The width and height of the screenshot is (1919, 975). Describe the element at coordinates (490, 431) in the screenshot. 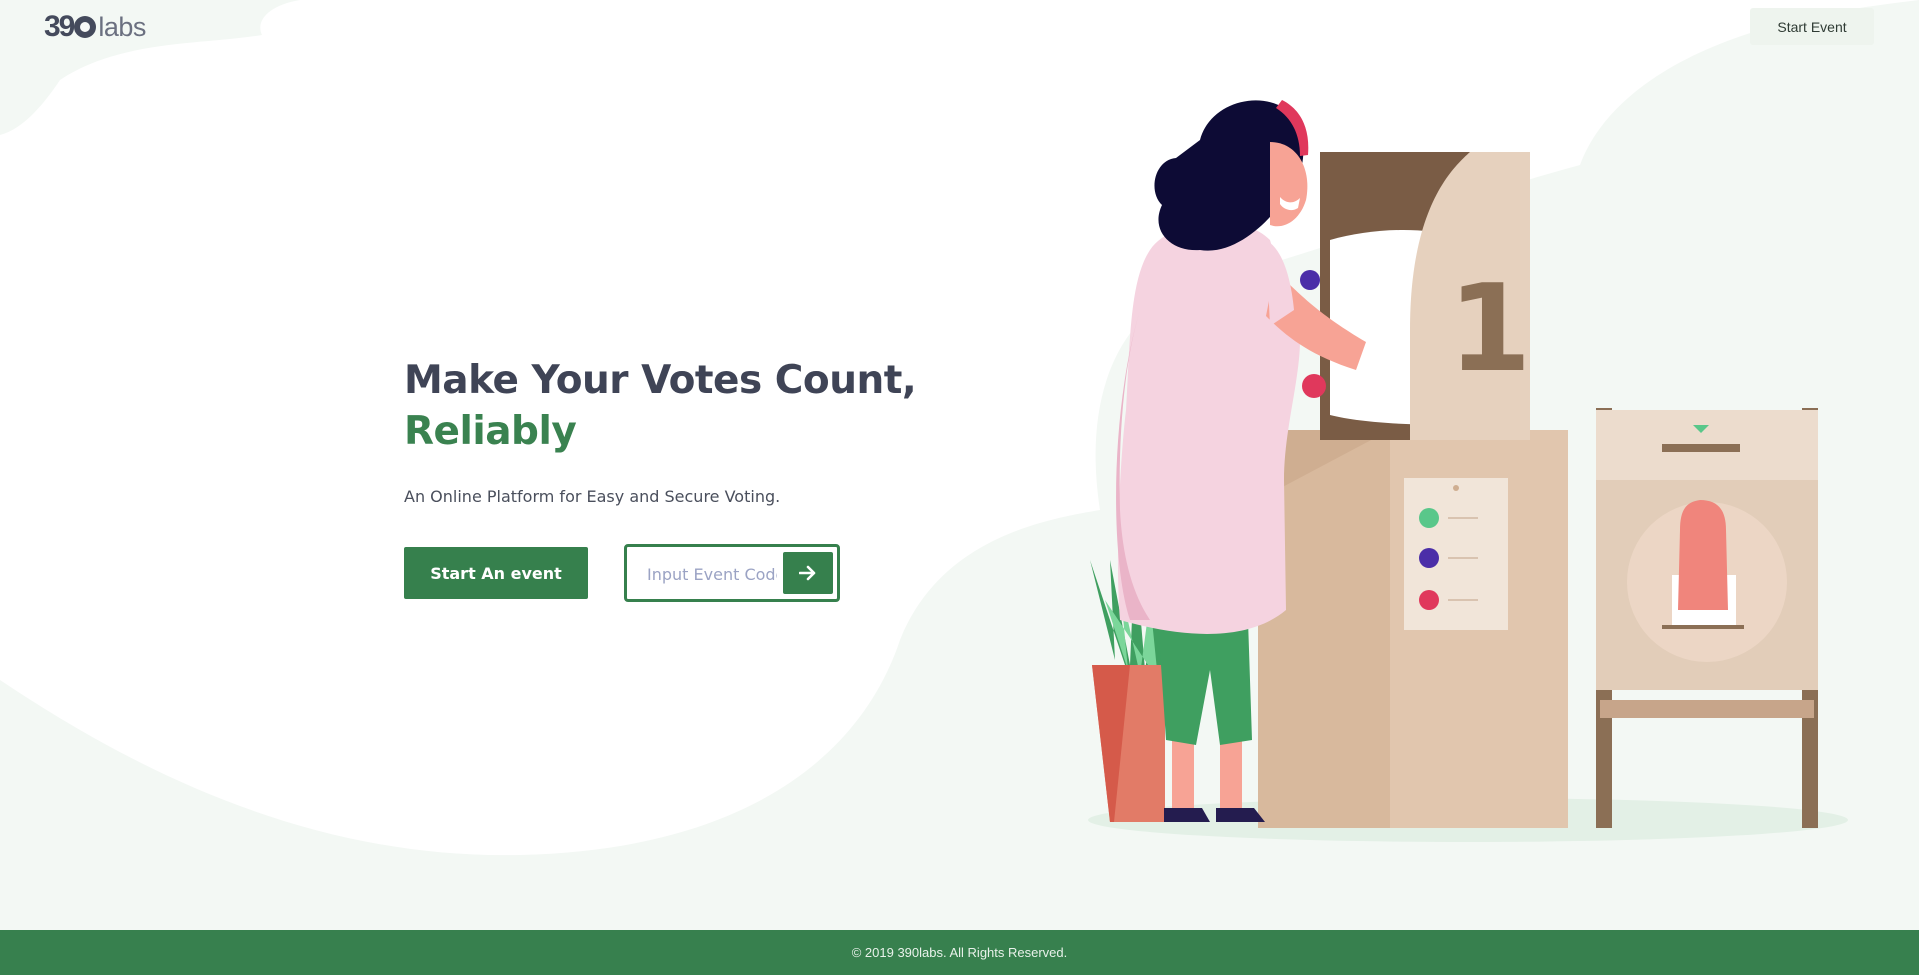

I see `hero-title-accent: Reliably` at that location.